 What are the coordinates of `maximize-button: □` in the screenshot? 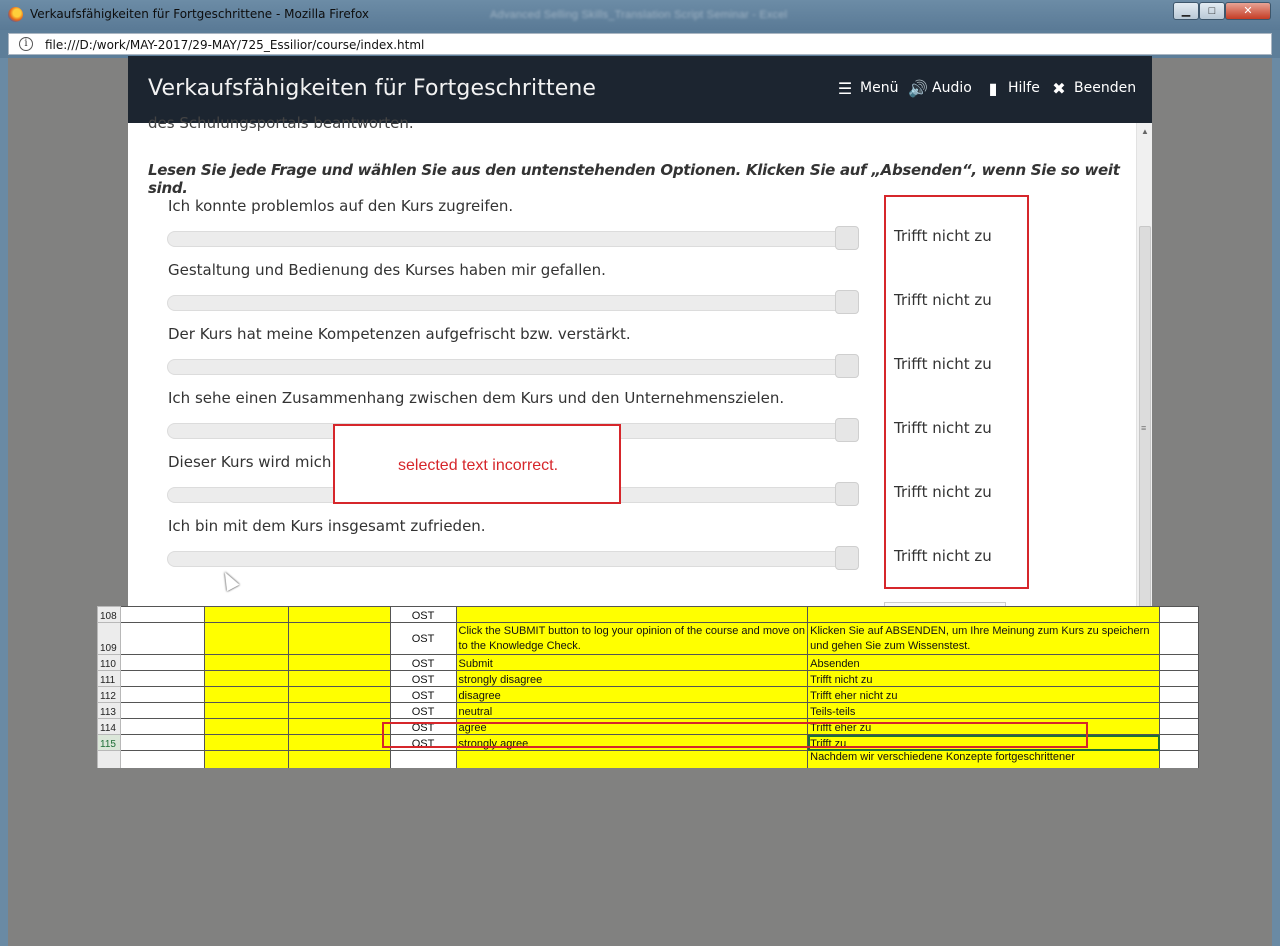 It's located at (1212, 11).